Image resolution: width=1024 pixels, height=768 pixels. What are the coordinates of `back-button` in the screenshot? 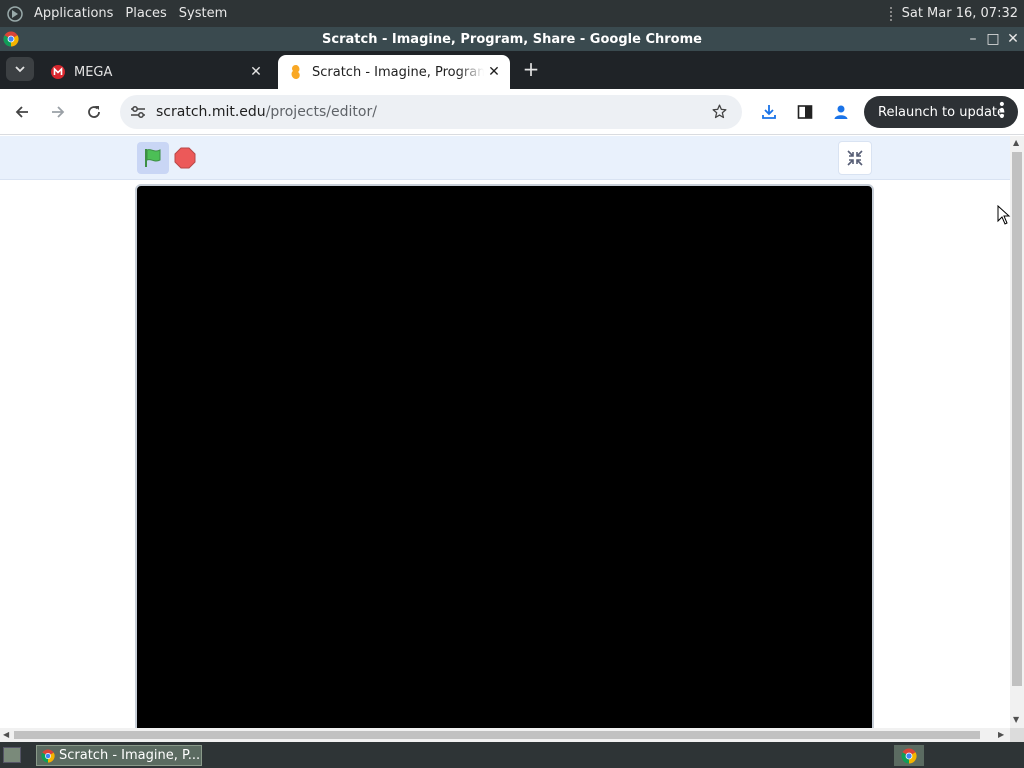 It's located at (22, 112).